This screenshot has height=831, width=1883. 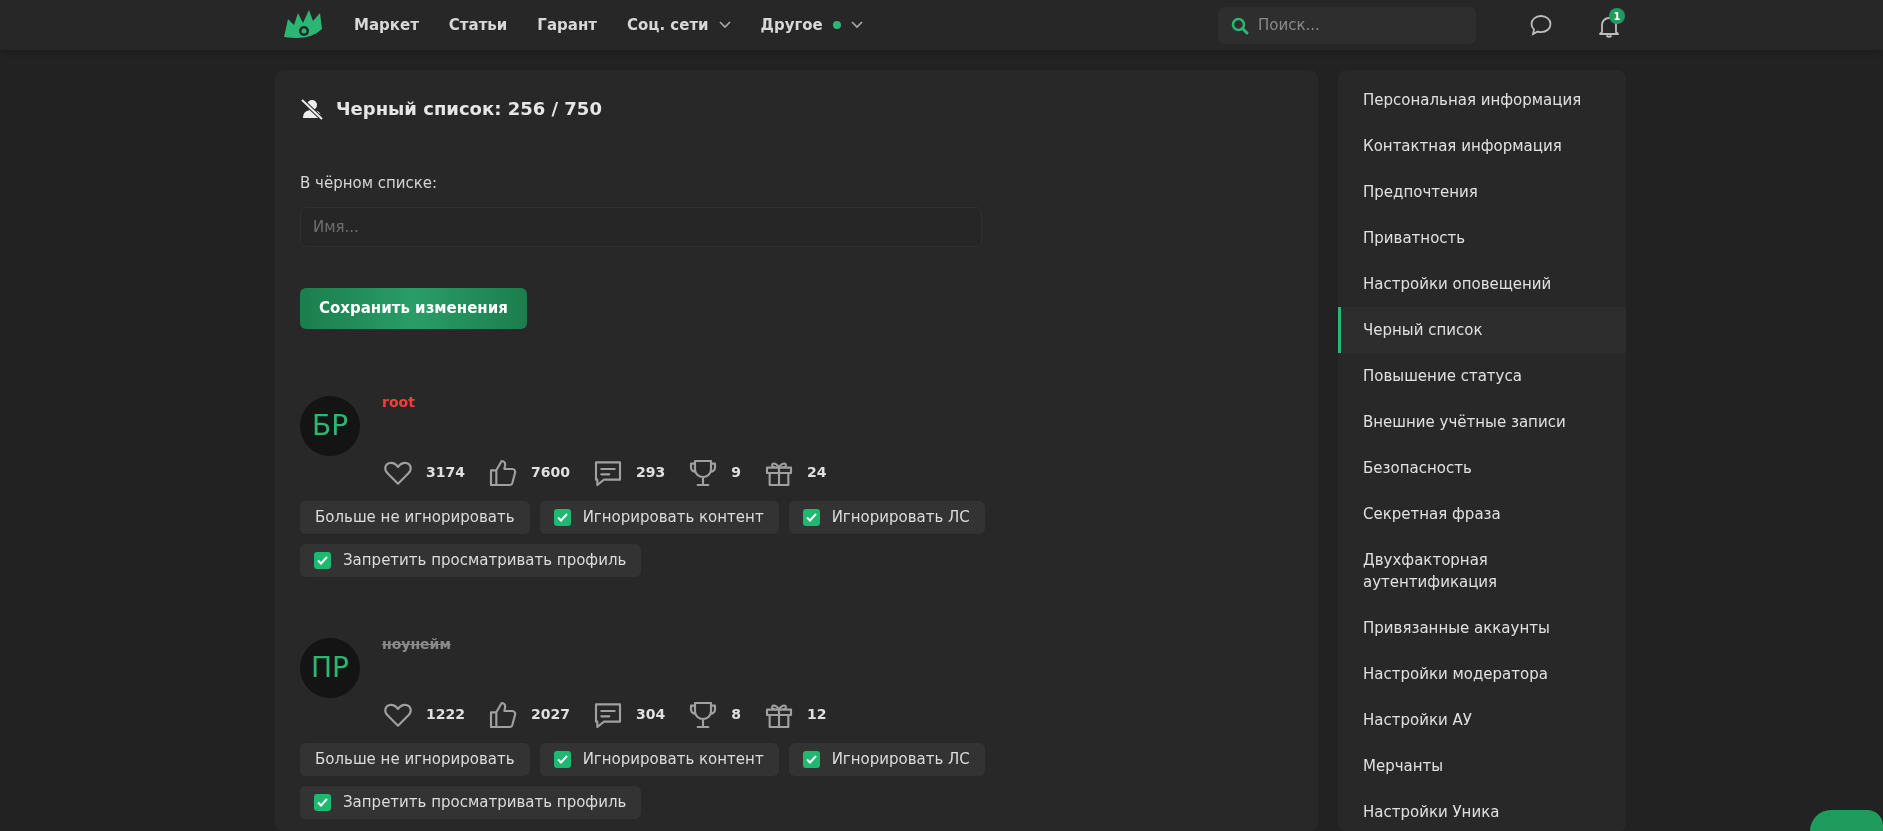 I want to click on floating-action-button, so click(x=1846, y=820).